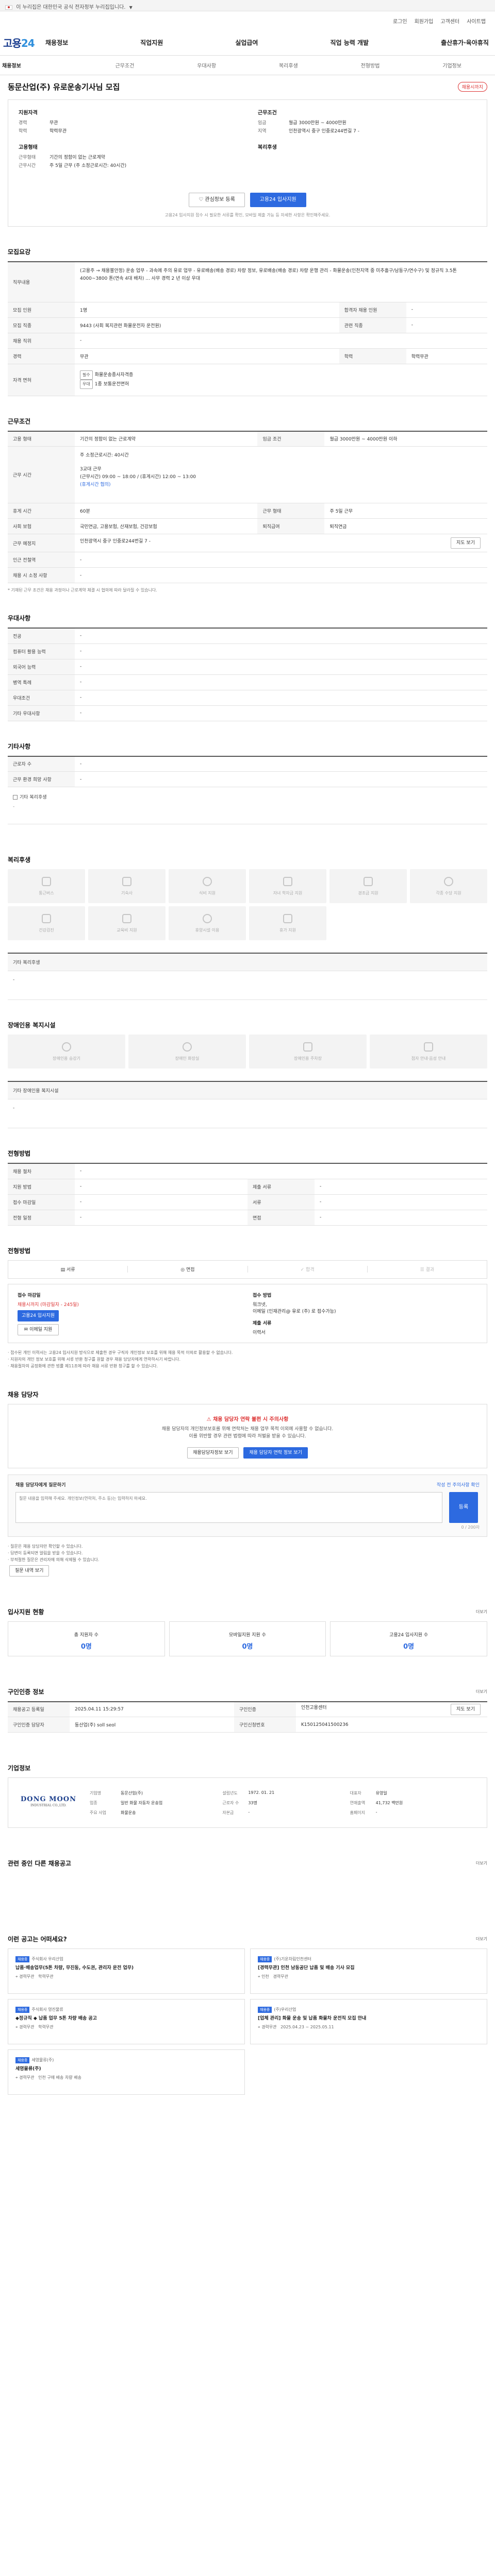  Describe the element at coordinates (19, 746) in the screenshot. I see `section-title: 기타사항` at that location.